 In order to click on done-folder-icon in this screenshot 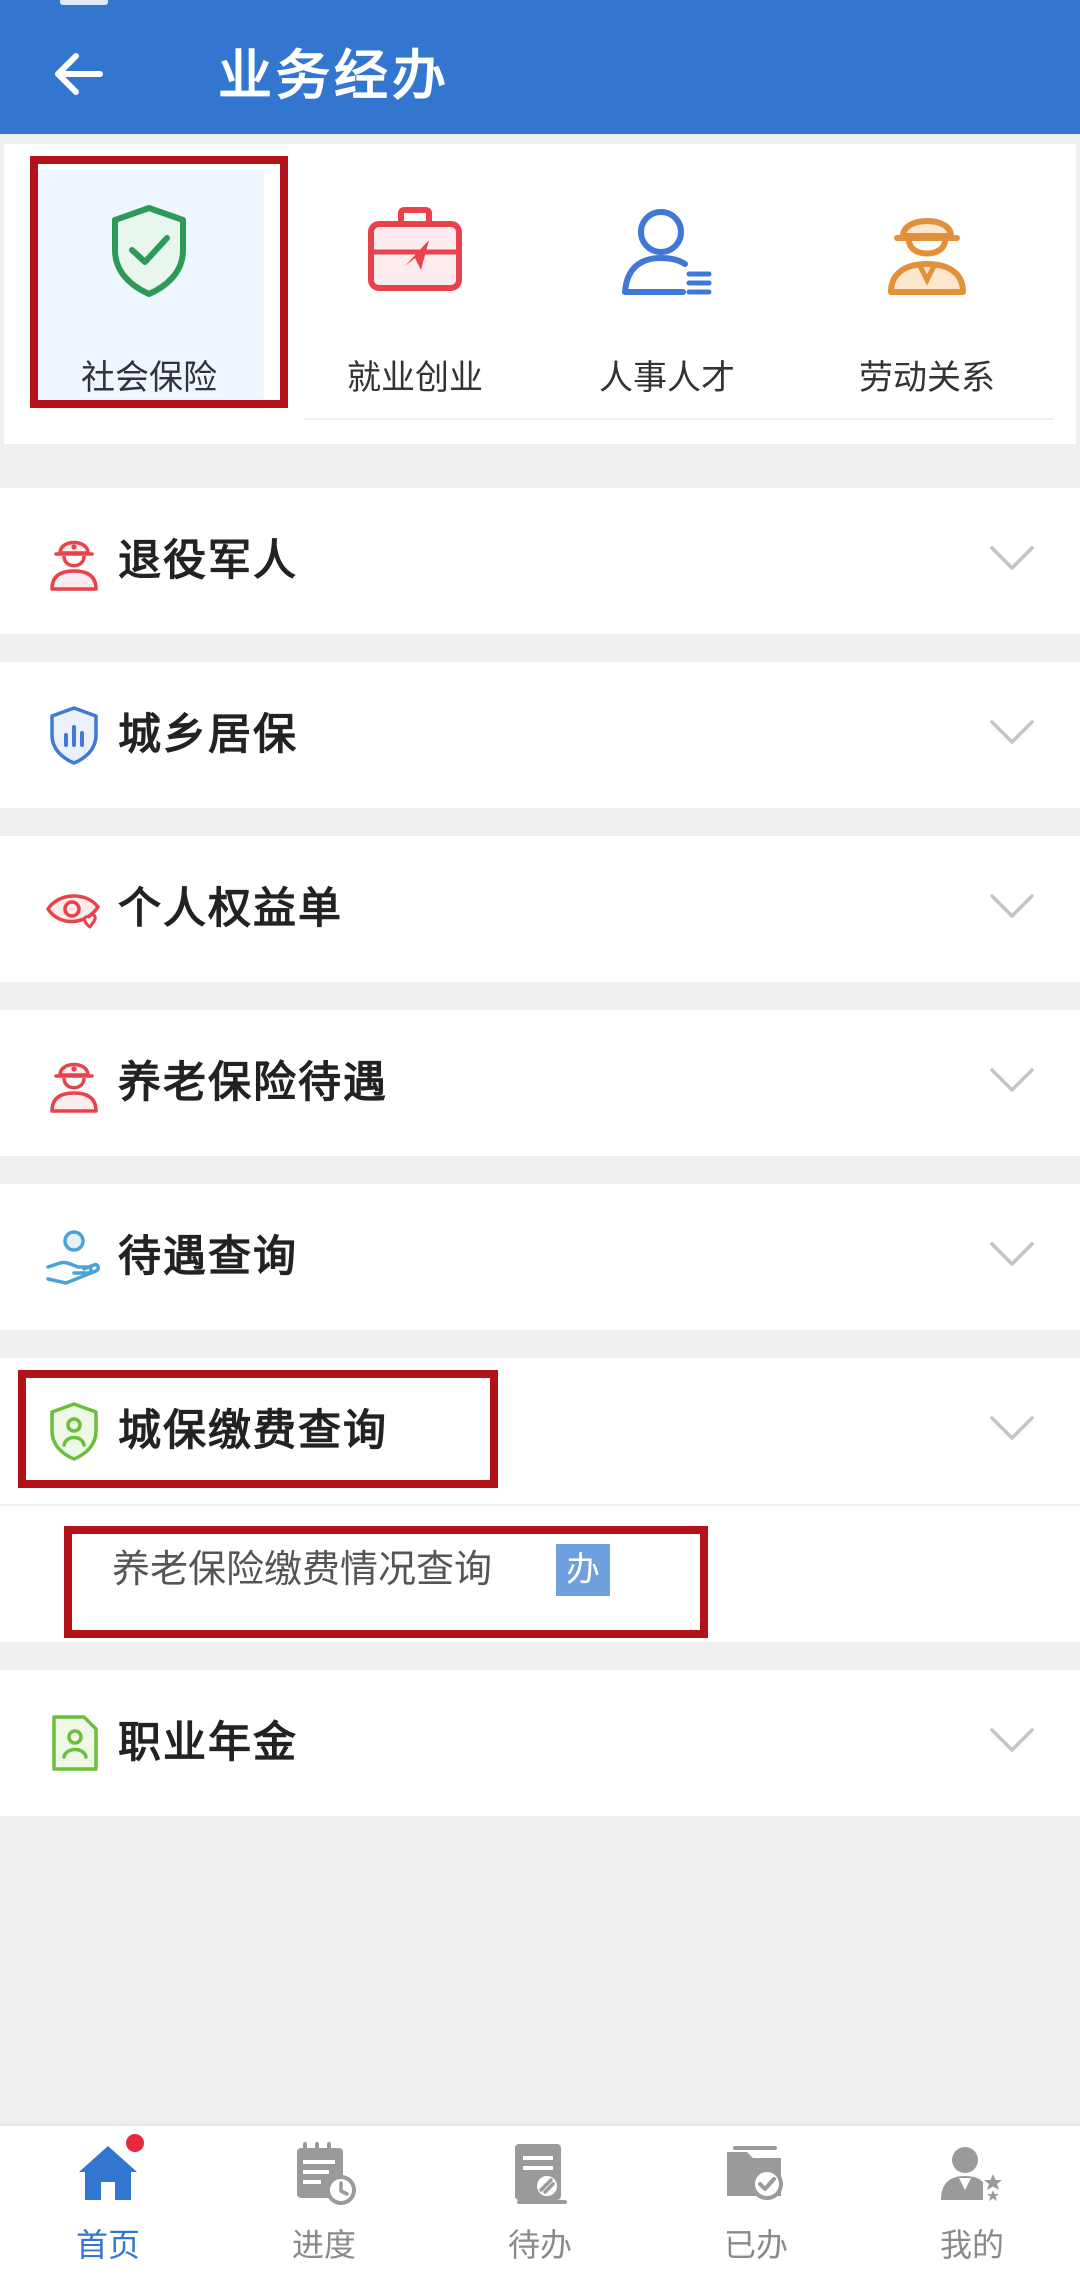, I will do `click(755, 2173)`.